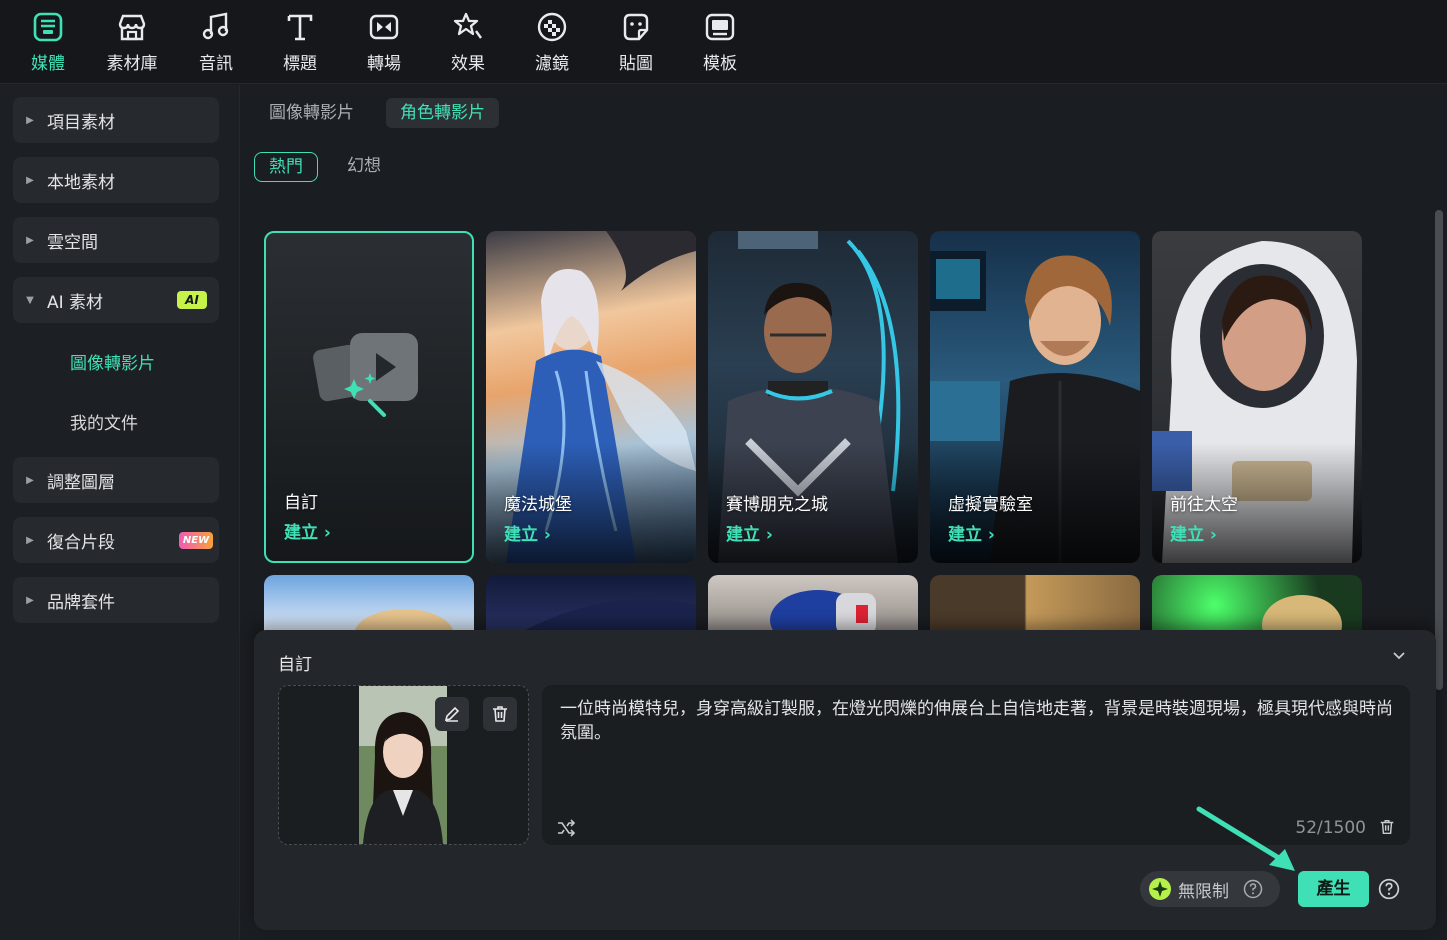 Image resolution: width=1447 pixels, height=940 pixels. Describe the element at coordinates (216, 64) in the screenshot. I see `toolbar-label: 音訊` at that location.